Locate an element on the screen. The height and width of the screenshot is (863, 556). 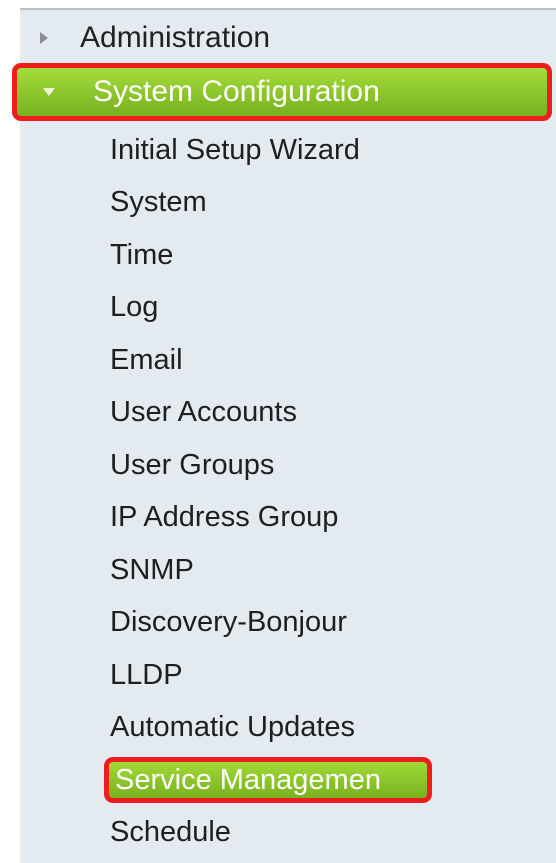
triangle-right-icon is located at coordinates (44, 38).